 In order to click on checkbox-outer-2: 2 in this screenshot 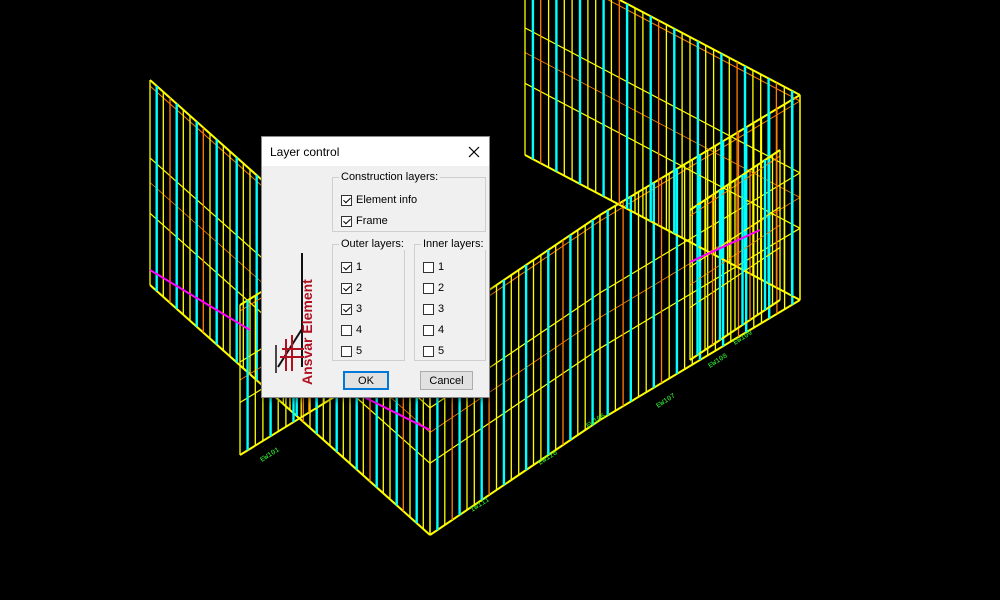, I will do `click(351, 288)`.